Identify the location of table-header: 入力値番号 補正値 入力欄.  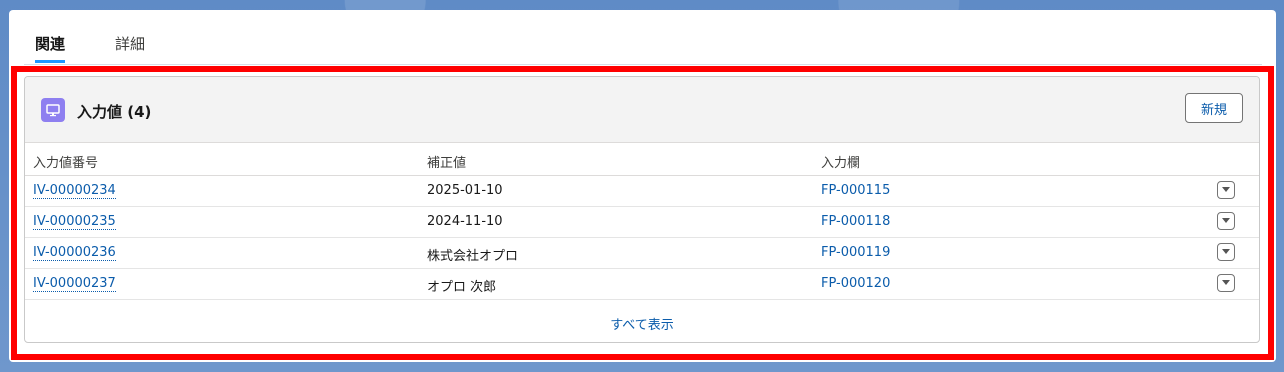
(642, 159).